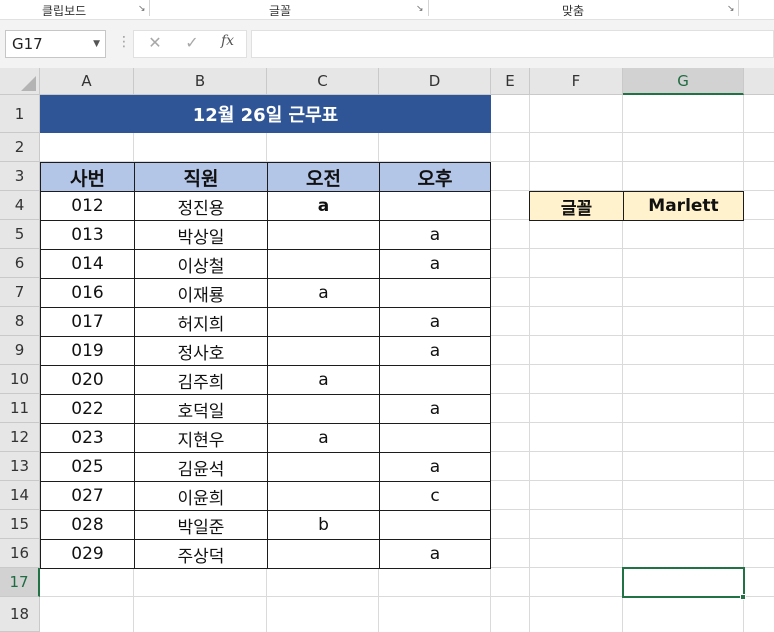 The height and width of the screenshot is (632, 774). What do you see at coordinates (201, 496) in the screenshot?
I see `cell-name: 이윤희` at bounding box center [201, 496].